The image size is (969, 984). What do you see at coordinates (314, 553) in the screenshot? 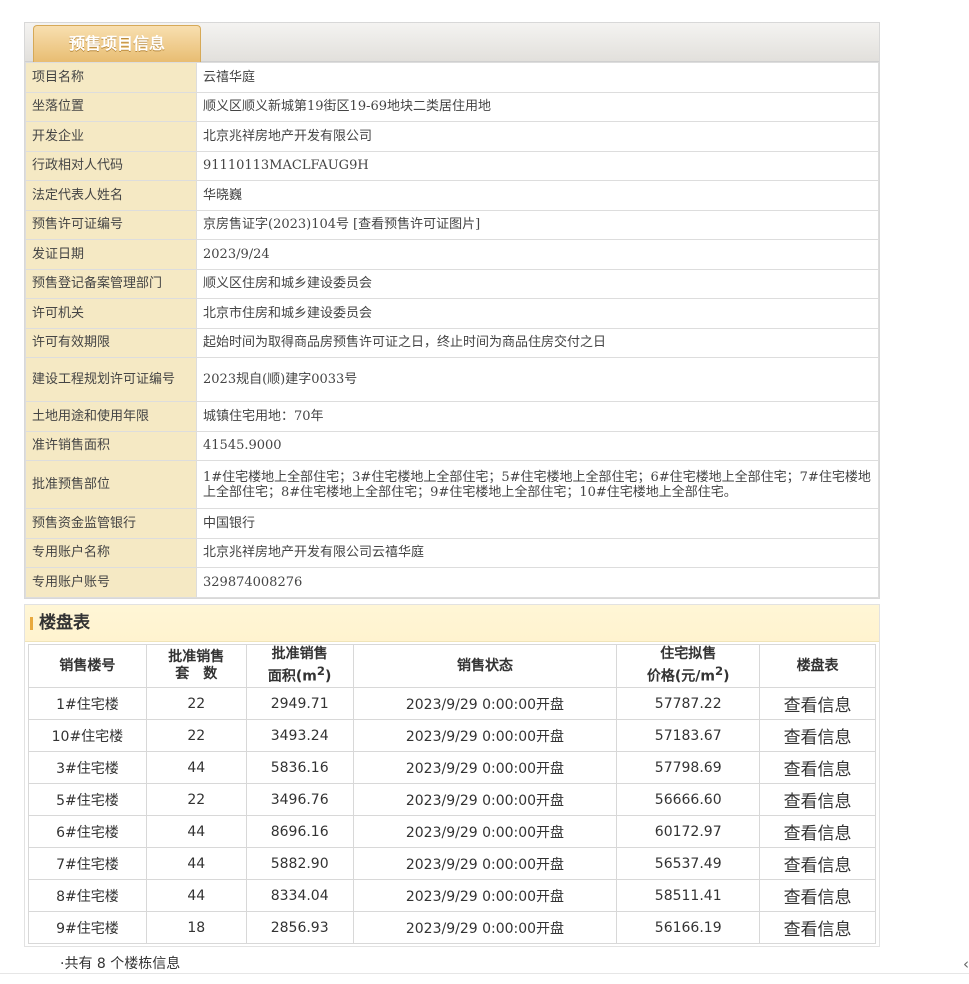
I see `info-value-text: 北京兆祥房地产开发有限公司云禧华庭` at bounding box center [314, 553].